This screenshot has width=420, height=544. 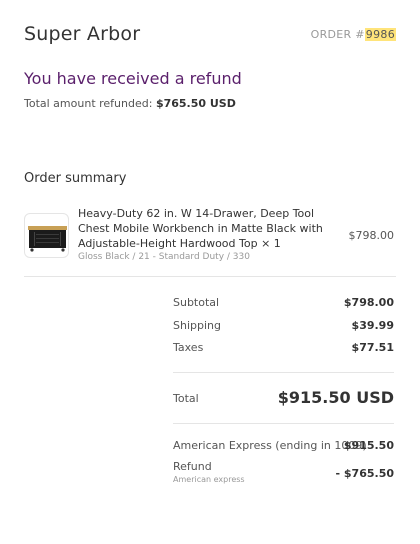 I want to click on shipping-value: $39.99, so click(x=372, y=325).